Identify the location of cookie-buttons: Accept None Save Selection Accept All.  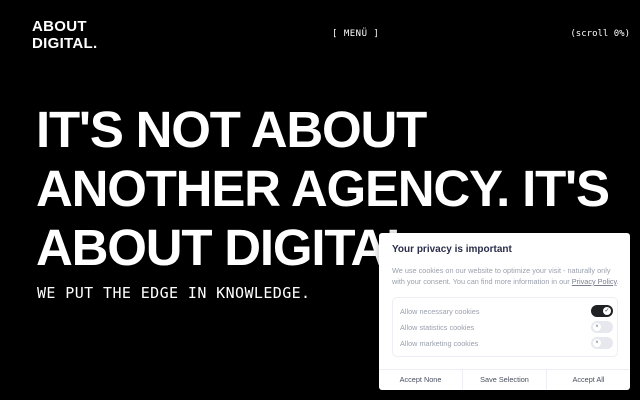
(504, 379).